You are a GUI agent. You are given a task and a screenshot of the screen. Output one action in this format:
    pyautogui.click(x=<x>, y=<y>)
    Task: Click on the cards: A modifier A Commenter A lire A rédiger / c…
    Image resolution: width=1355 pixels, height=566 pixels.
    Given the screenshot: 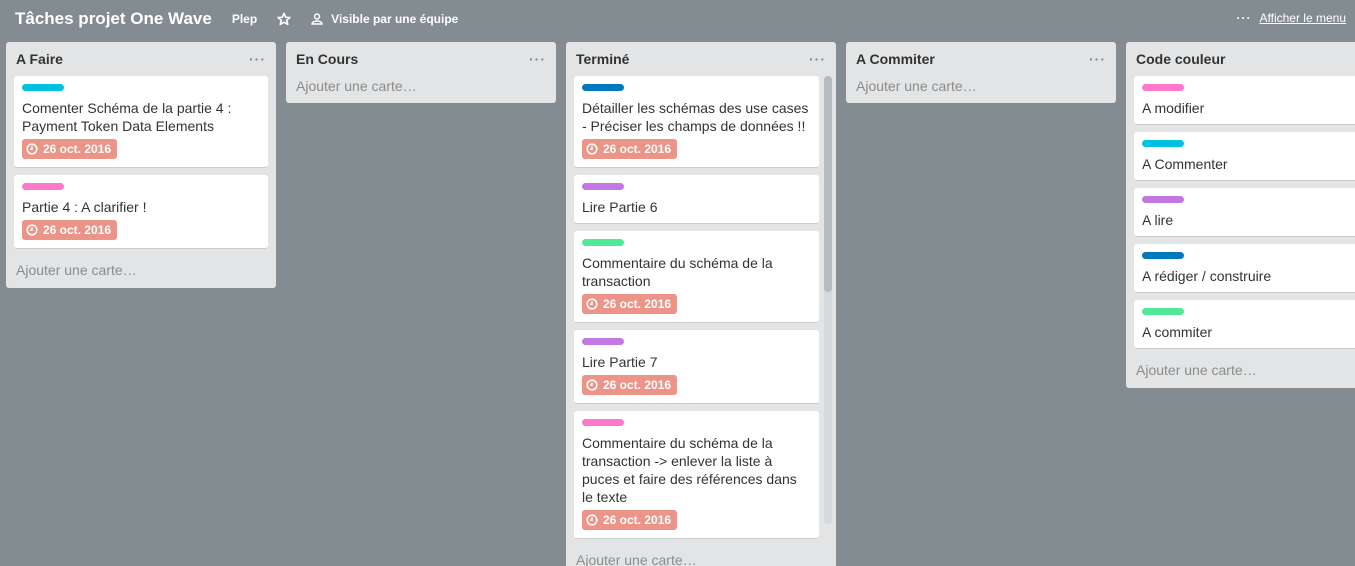 What is the action you would take?
    pyautogui.click(x=1240, y=212)
    